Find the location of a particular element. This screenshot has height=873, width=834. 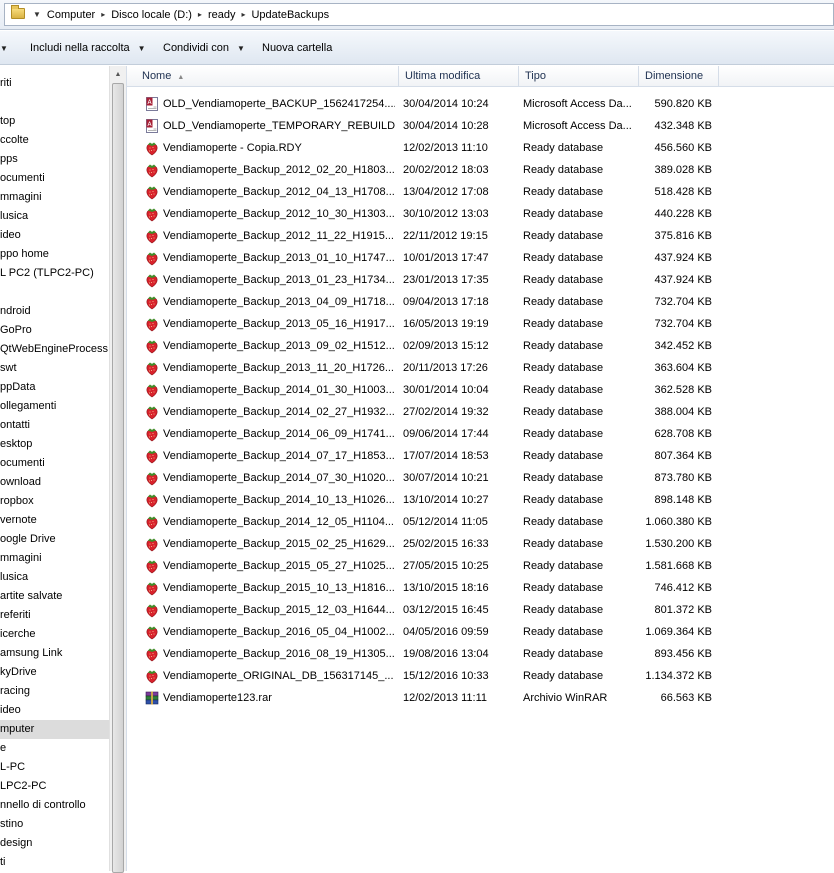

crumb-computer: Computer is located at coordinates (71, 15).